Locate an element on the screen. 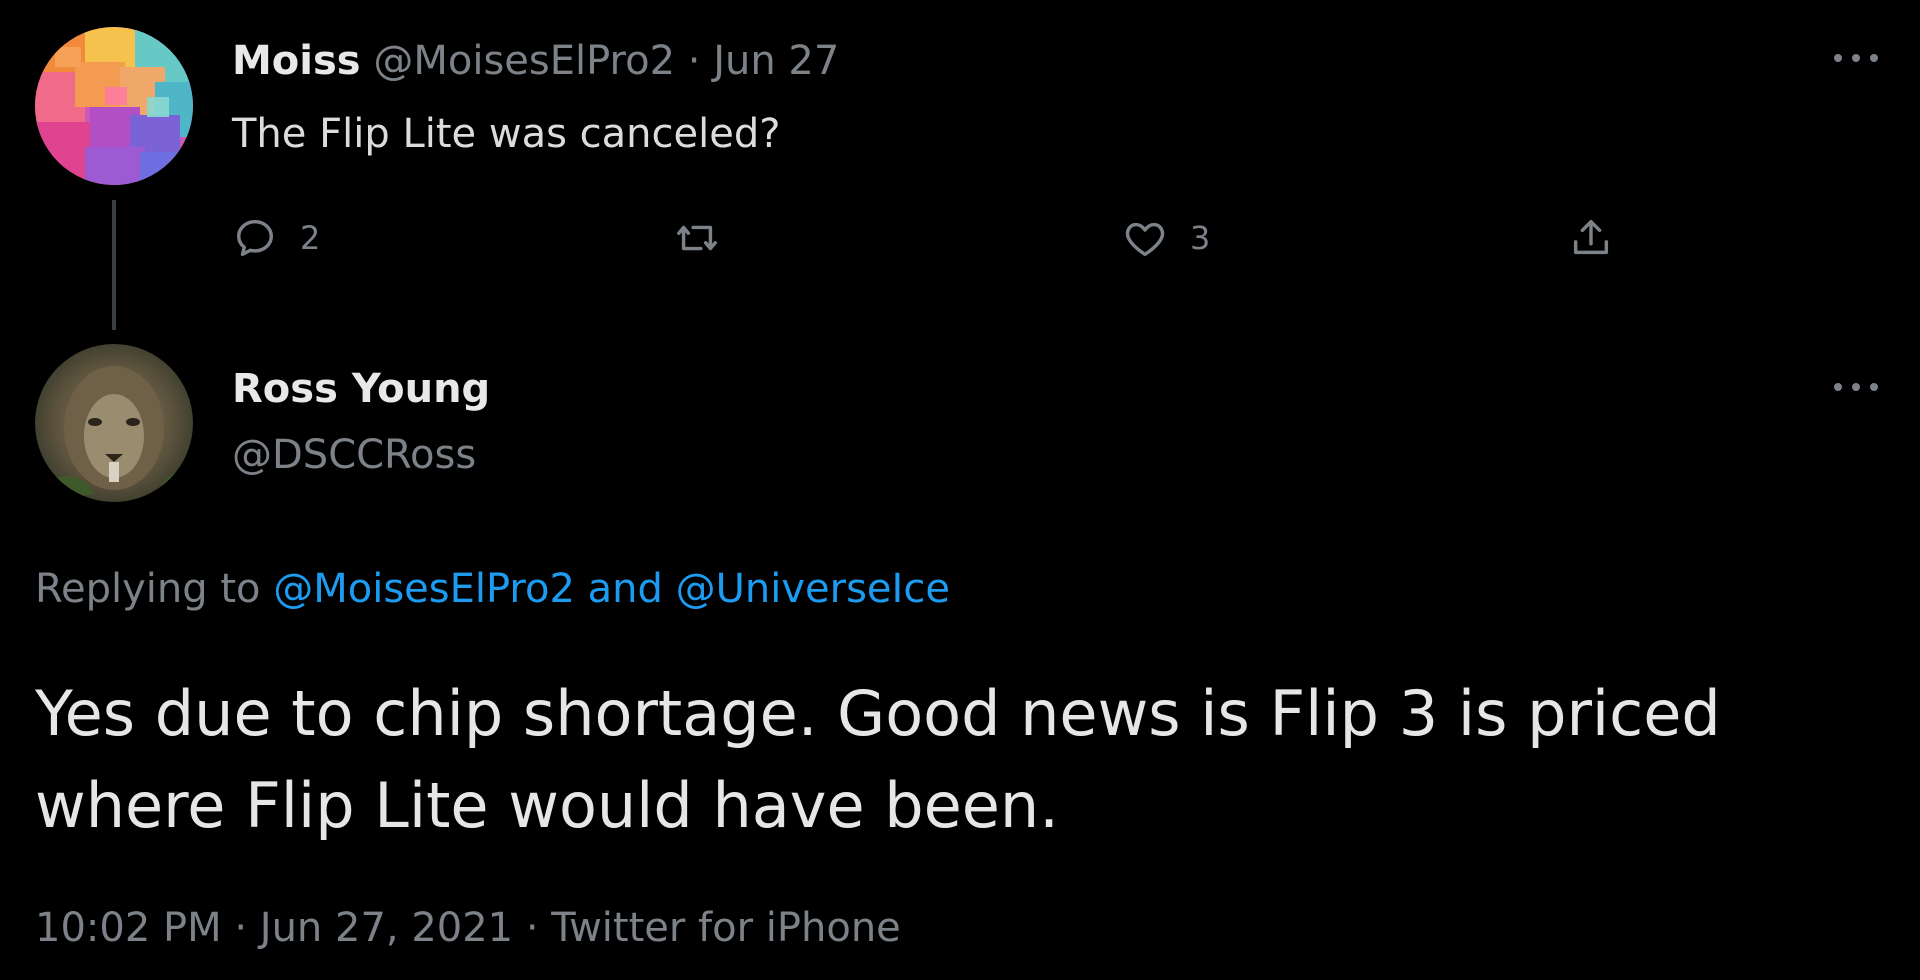 The width and height of the screenshot is (1920, 980). main-display-name: Ross Young is located at coordinates (361, 389).